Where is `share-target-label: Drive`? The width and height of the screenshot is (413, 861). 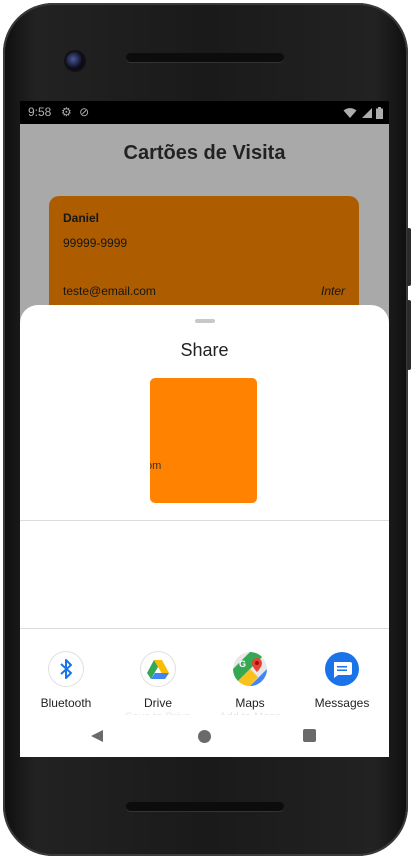 share-target-label: Drive is located at coordinates (157, 703).